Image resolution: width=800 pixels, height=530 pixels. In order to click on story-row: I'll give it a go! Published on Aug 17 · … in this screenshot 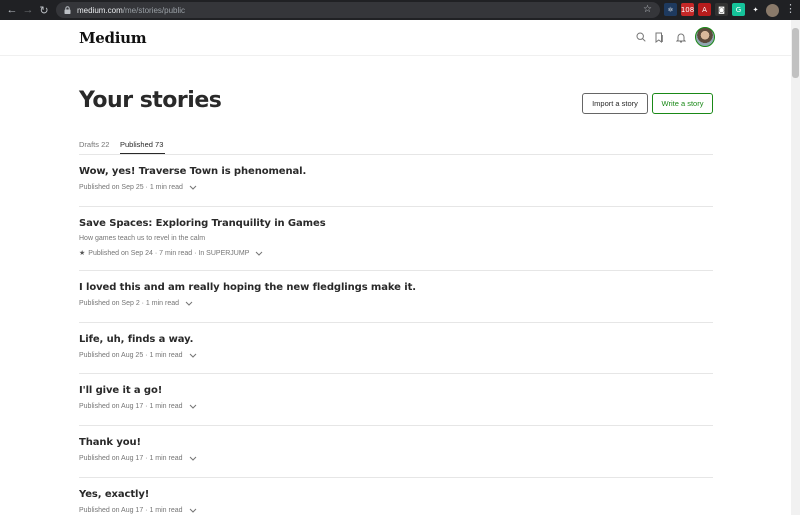, I will do `click(396, 400)`.